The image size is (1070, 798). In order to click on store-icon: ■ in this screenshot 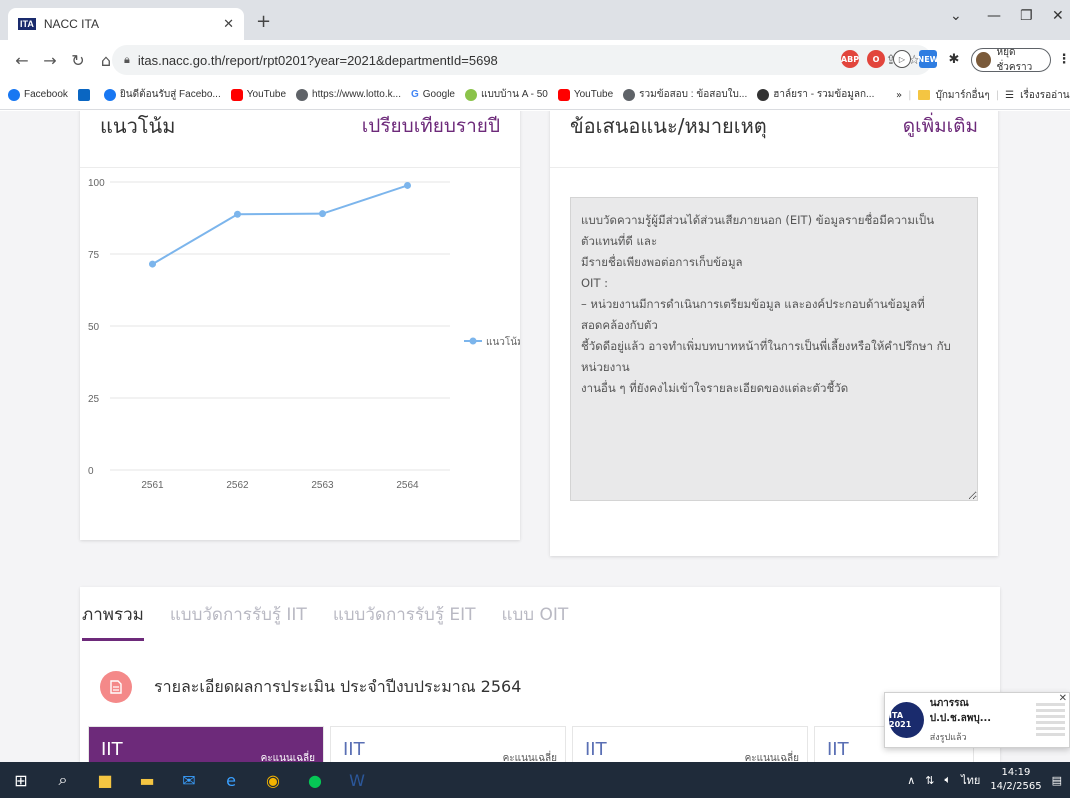, I will do `click(105, 780)`.